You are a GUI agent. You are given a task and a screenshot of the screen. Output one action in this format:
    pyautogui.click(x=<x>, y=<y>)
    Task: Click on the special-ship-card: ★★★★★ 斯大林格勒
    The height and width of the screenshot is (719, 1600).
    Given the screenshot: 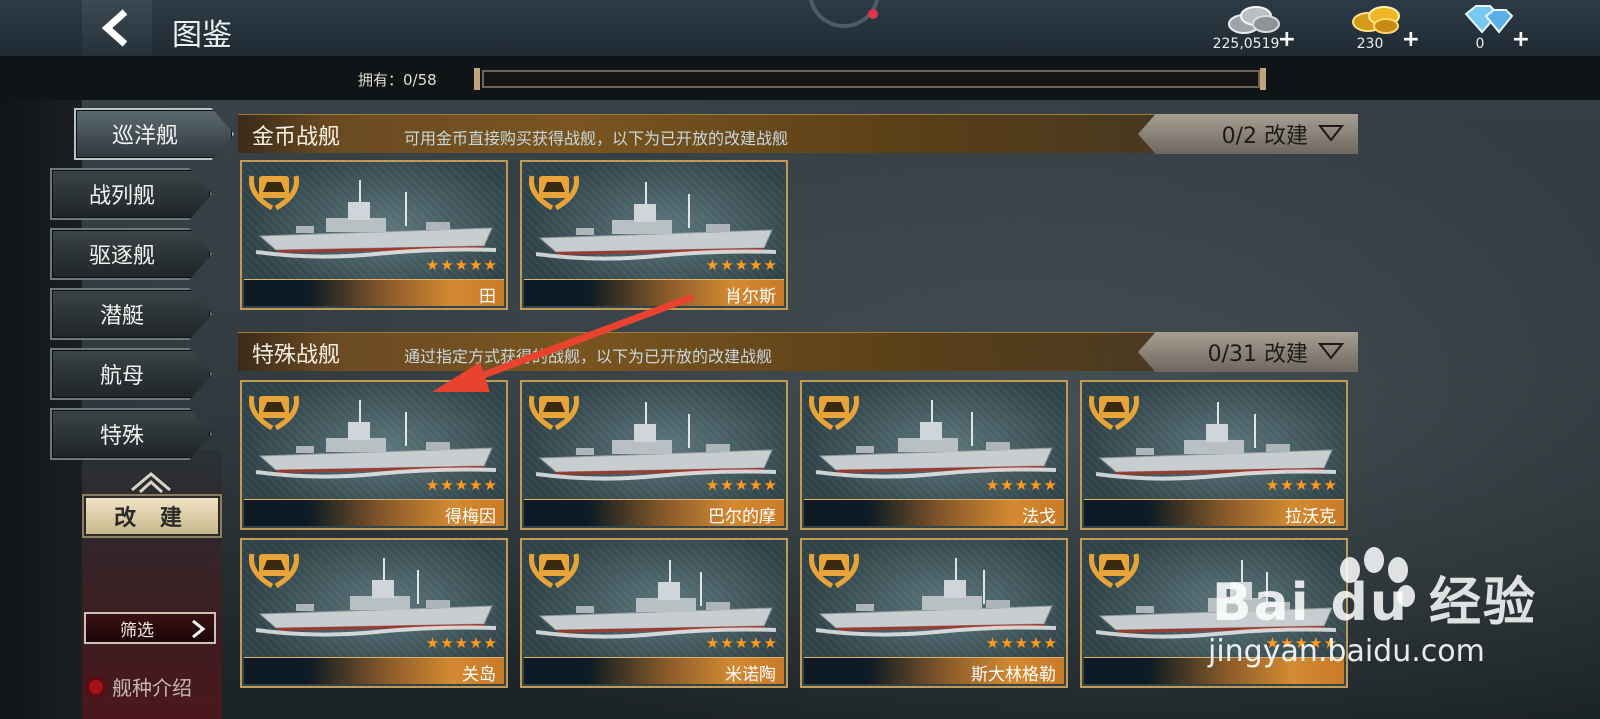 What is the action you would take?
    pyautogui.click(x=934, y=613)
    